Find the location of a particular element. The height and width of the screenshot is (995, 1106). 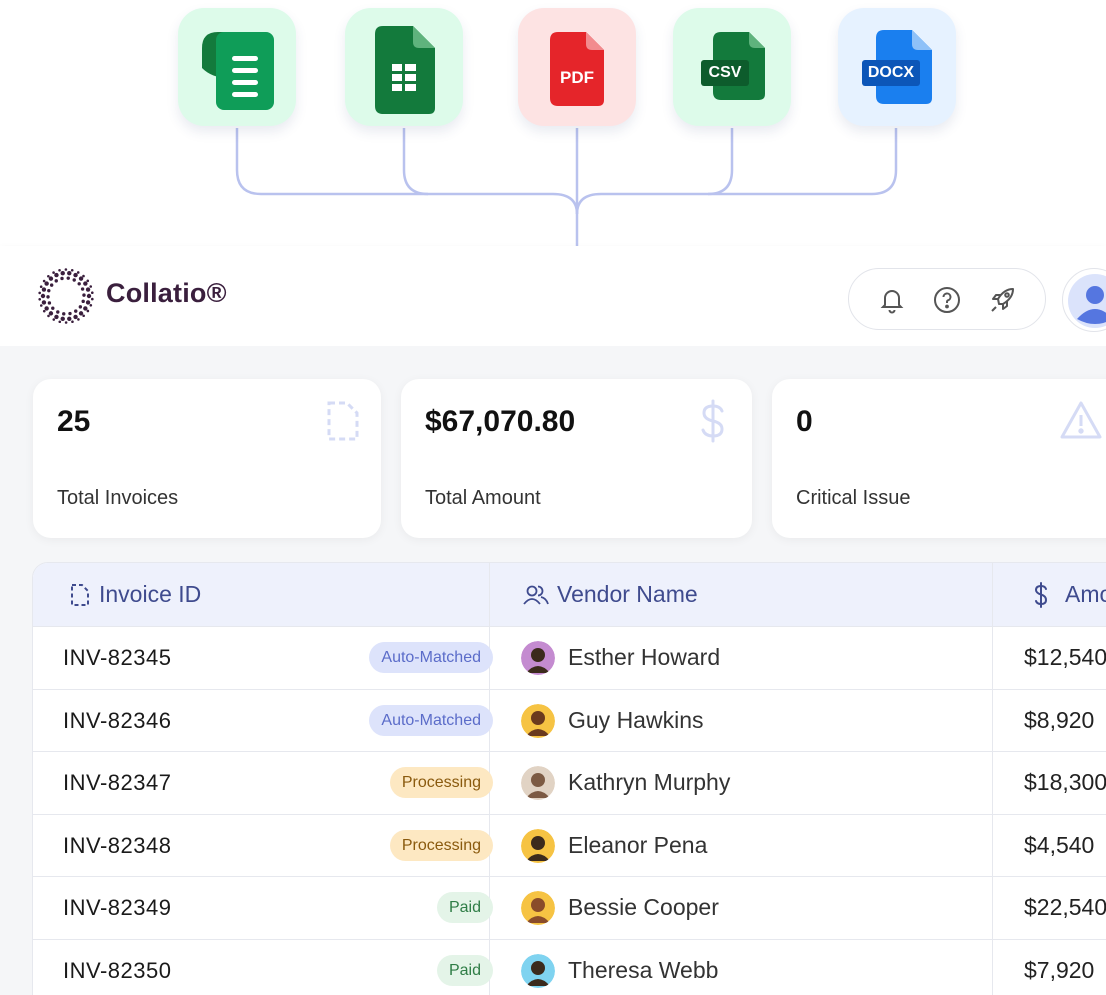

invoice-id: INV-82347 is located at coordinates (117, 782).